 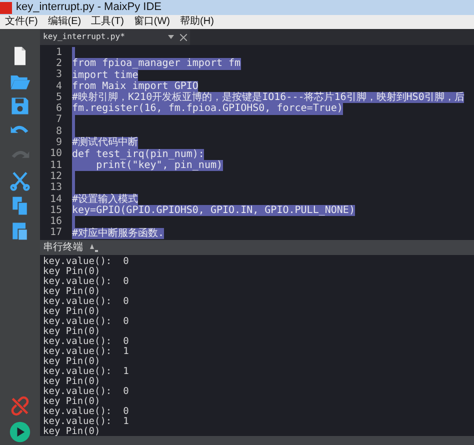 What do you see at coordinates (55, 222) in the screenshot?
I see `line-number: 16` at bounding box center [55, 222].